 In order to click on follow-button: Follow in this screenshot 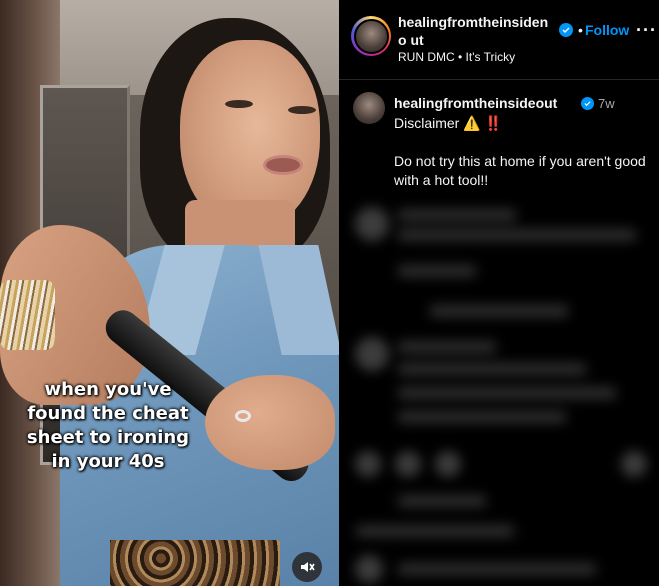, I will do `click(607, 30)`.